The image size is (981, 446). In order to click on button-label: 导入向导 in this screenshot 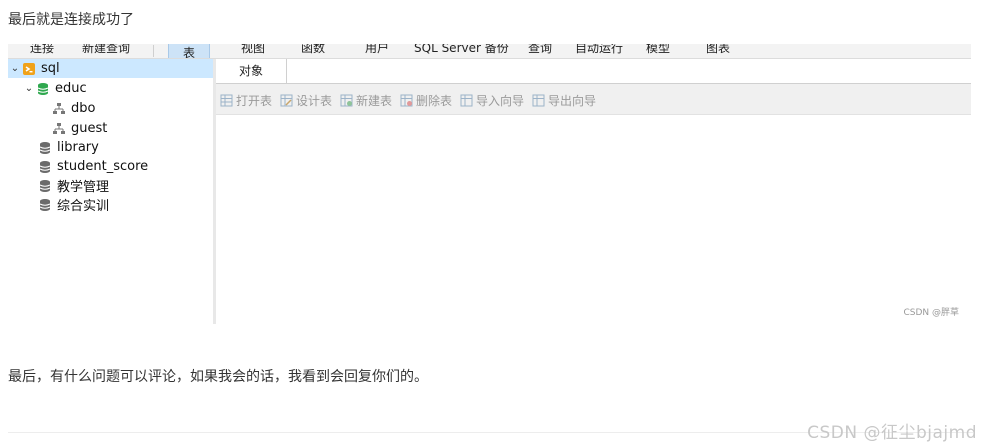, I will do `click(500, 101)`.